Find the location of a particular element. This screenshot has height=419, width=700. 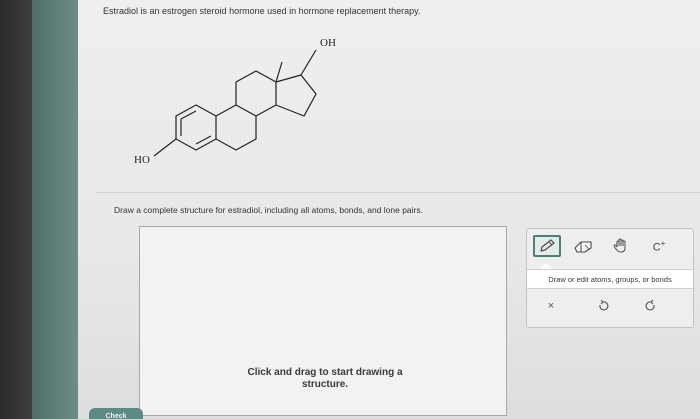

check-button: Check is located at coordinates (116, 413).